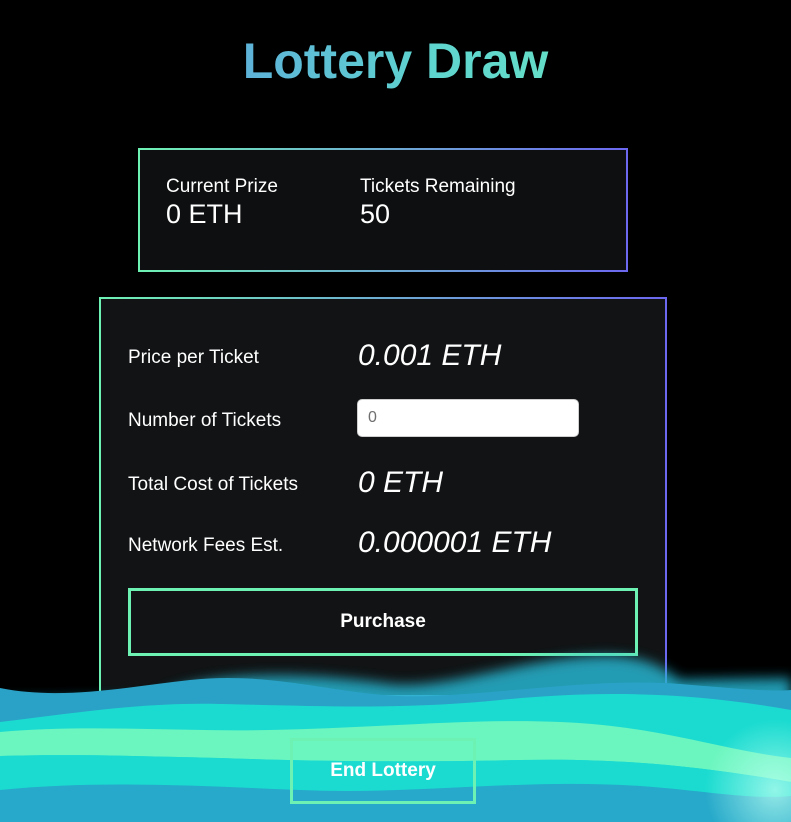  What do you see at coordinates (455, 542) in the screenshot?
I see `network-fees-value: 0.000001 ETH` at bounding box center [455, 542].